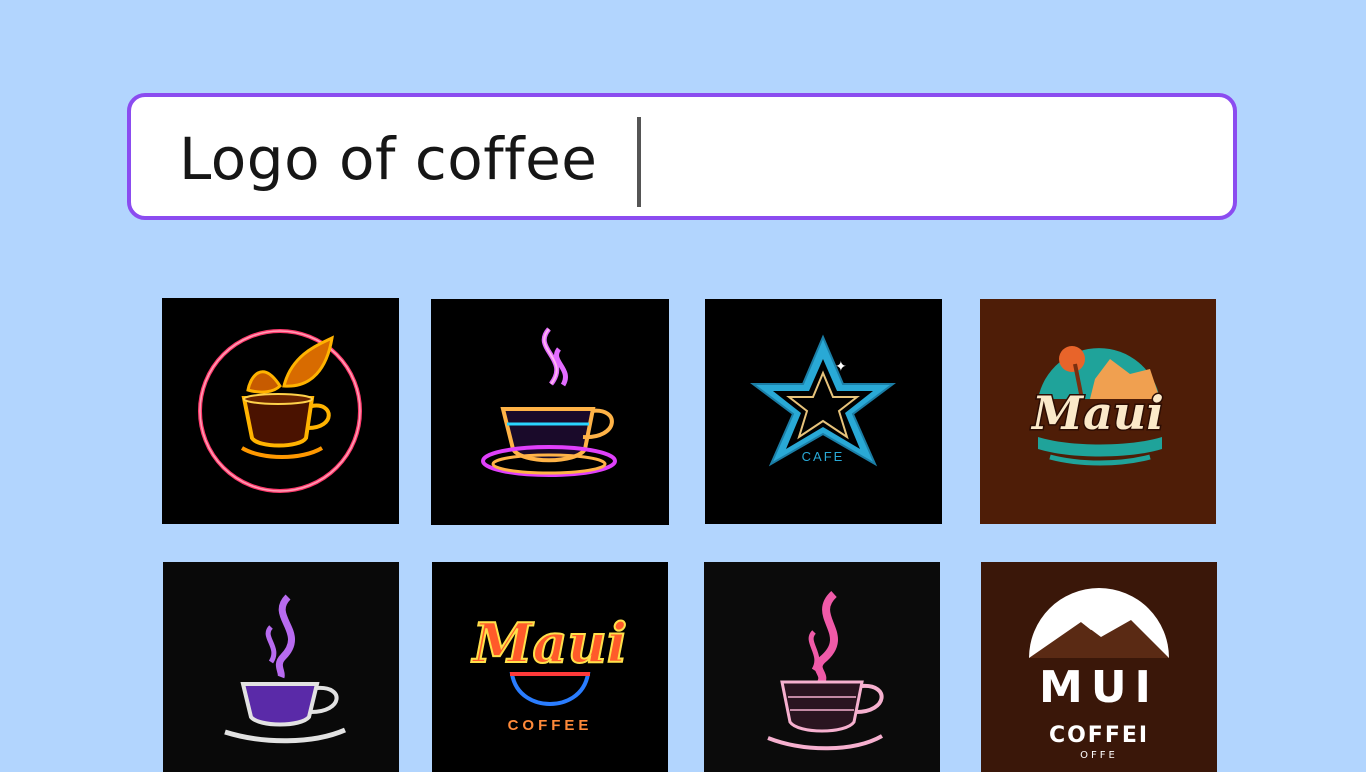  I want to click on result-image-6: Maui COFFEE, so click(550, 667).